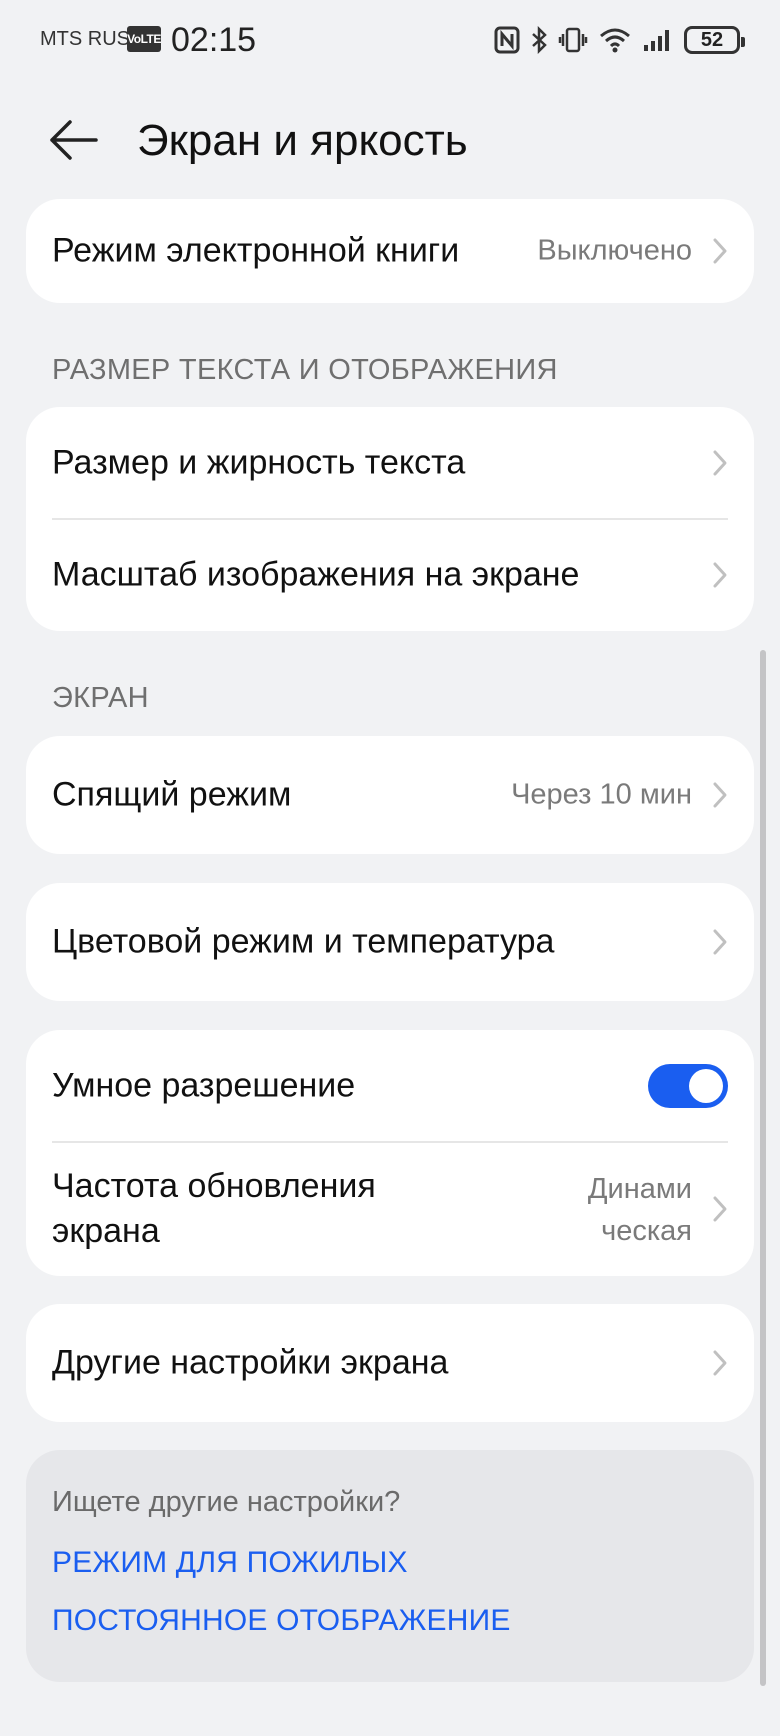  What do you see at coordinates (658, 40) in the screenshot?
I see `signal-icon` at bounding box center [658, 40].